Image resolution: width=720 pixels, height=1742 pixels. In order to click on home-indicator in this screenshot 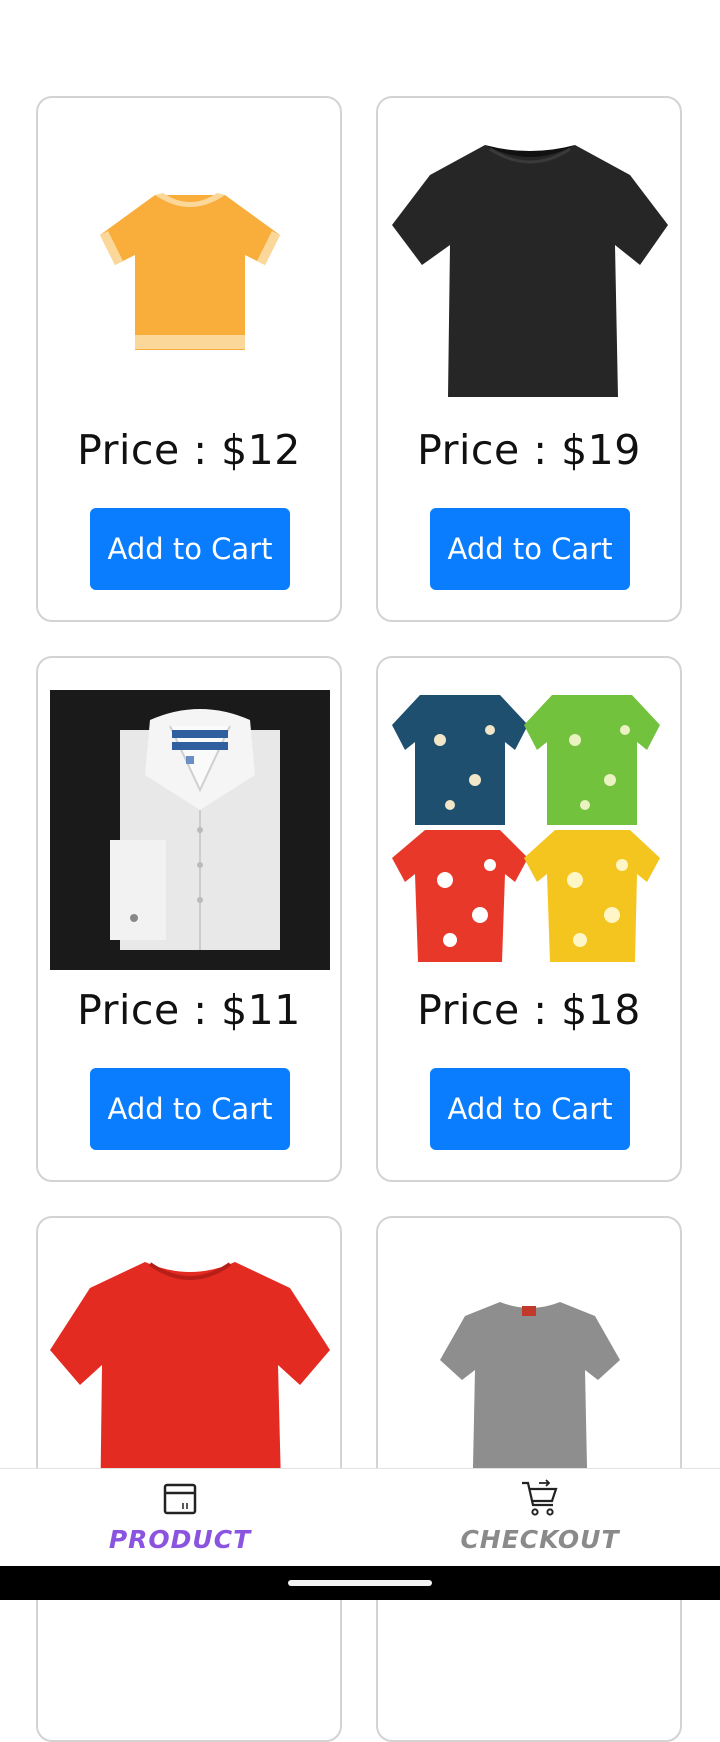, I will do `click(360, 1583)`.